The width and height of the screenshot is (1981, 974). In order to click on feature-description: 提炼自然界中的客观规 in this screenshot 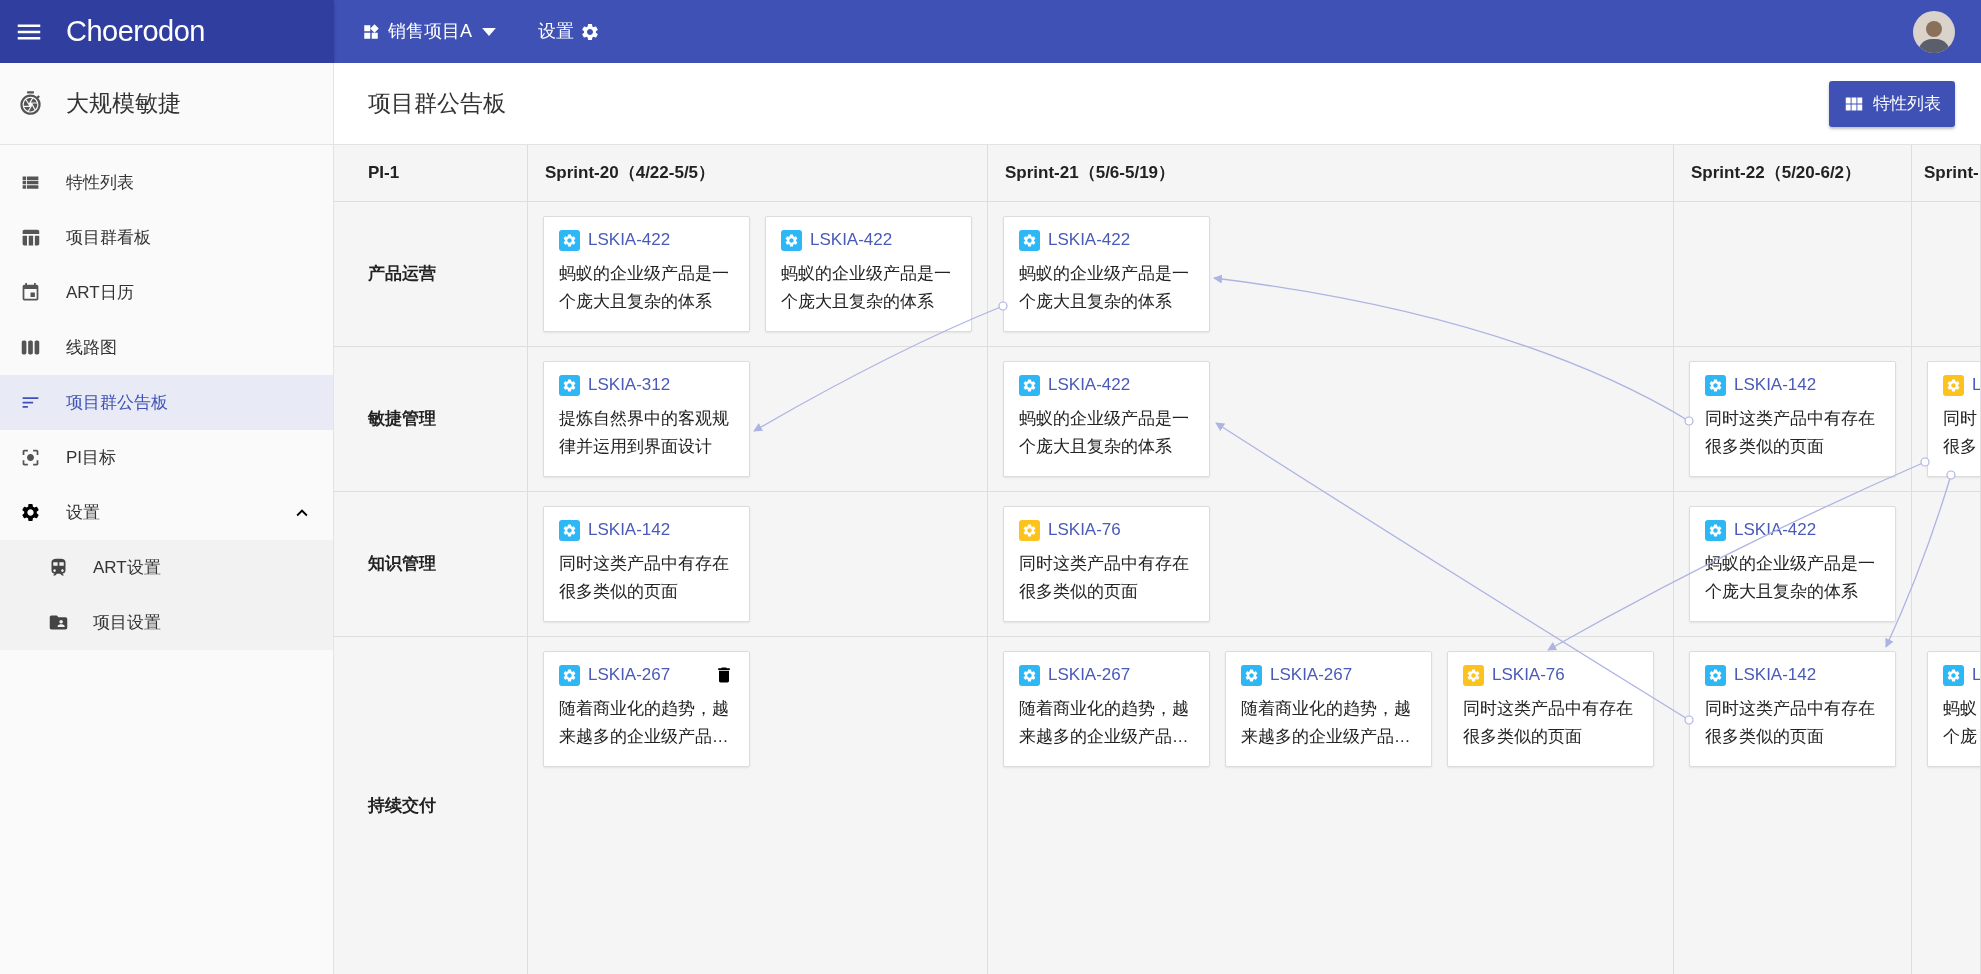, I will do `click(644, 418)`.